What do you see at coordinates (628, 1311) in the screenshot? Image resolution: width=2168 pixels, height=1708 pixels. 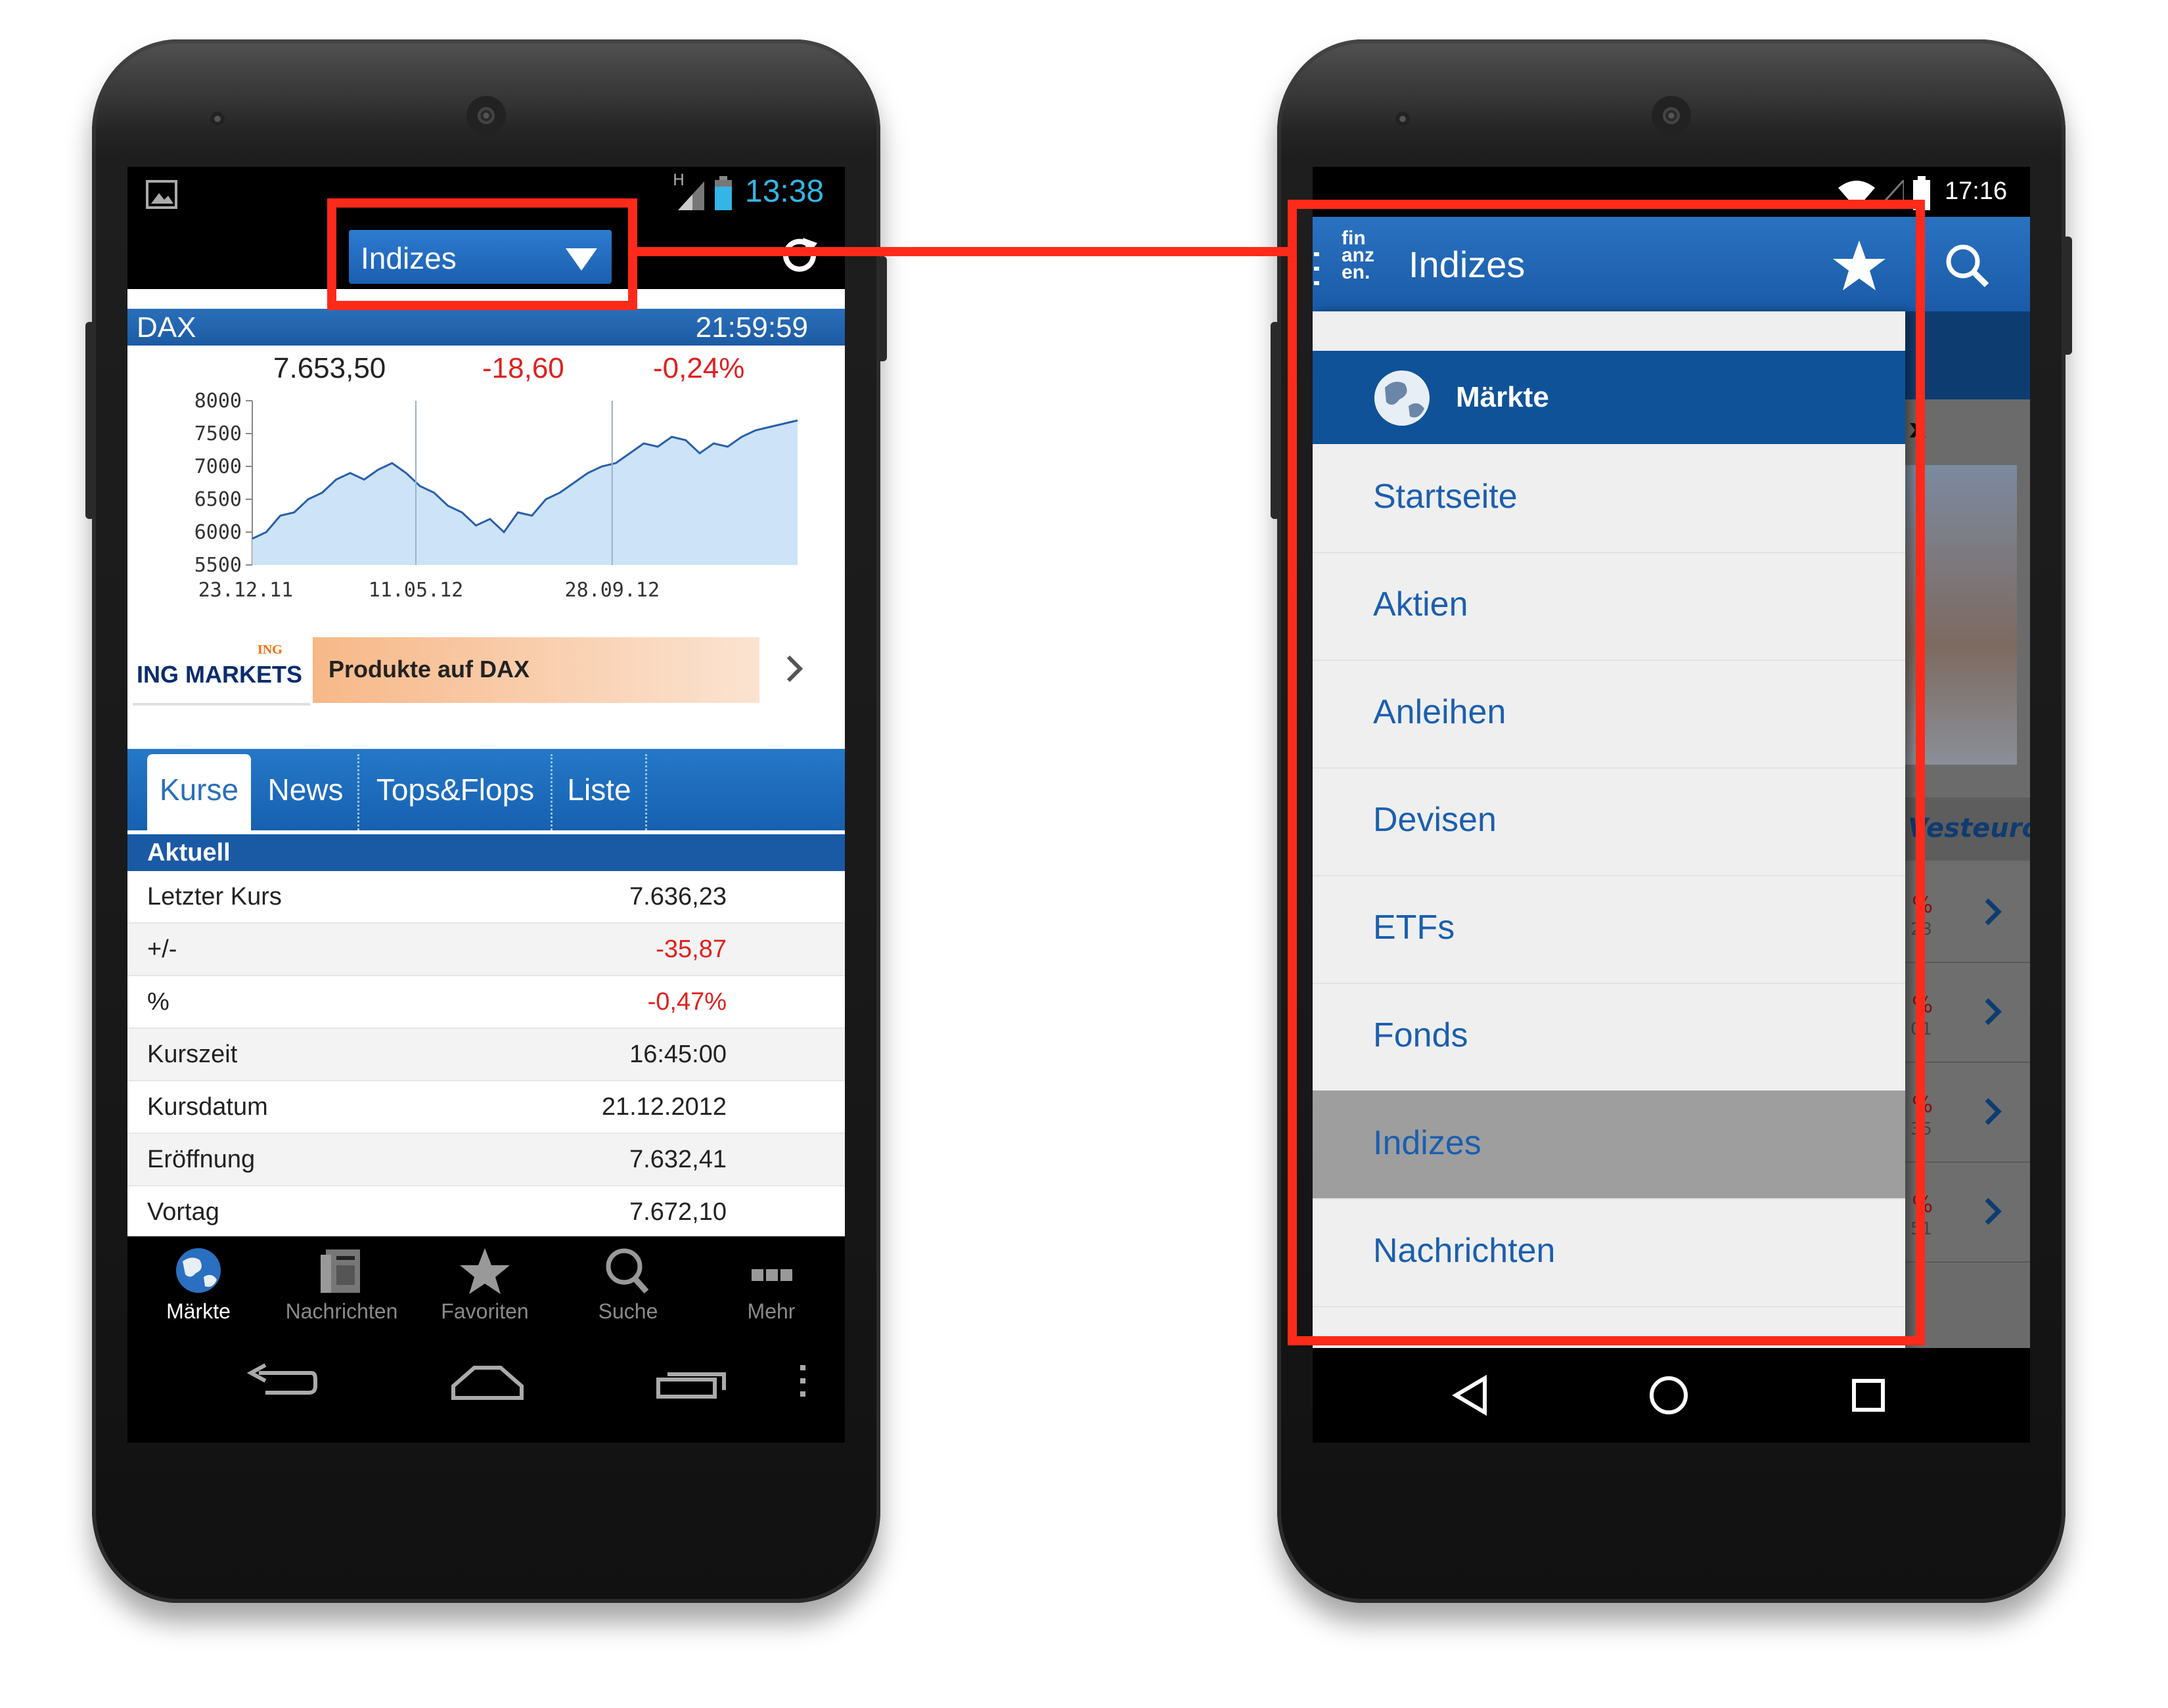 I see `nav-label: Suche` at bounding box center [628, 1311].